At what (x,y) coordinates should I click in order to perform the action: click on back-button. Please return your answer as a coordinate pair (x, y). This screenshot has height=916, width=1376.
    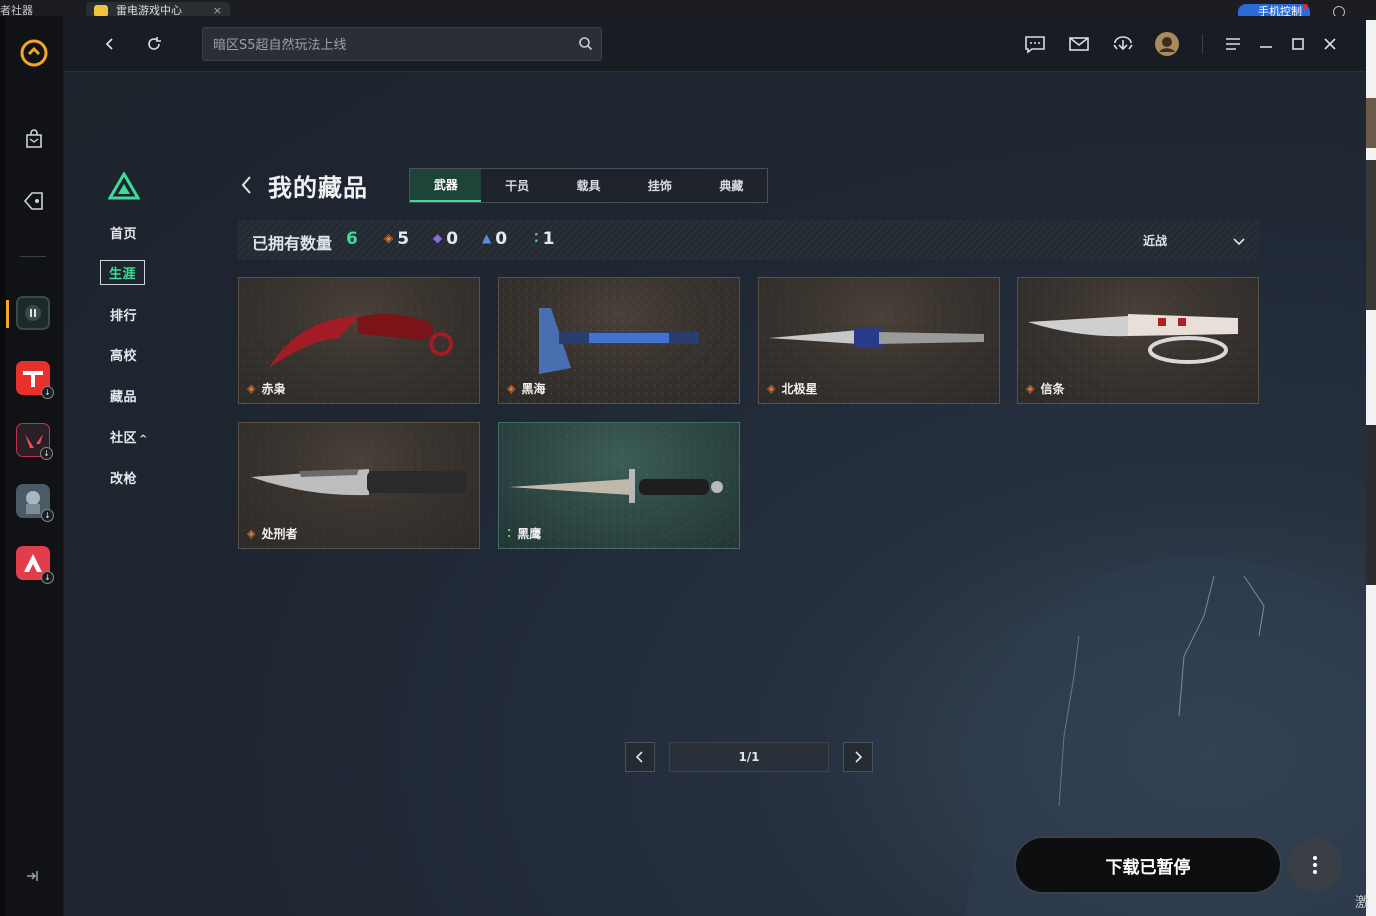
    Looking at the image, I should click on (110, 44).